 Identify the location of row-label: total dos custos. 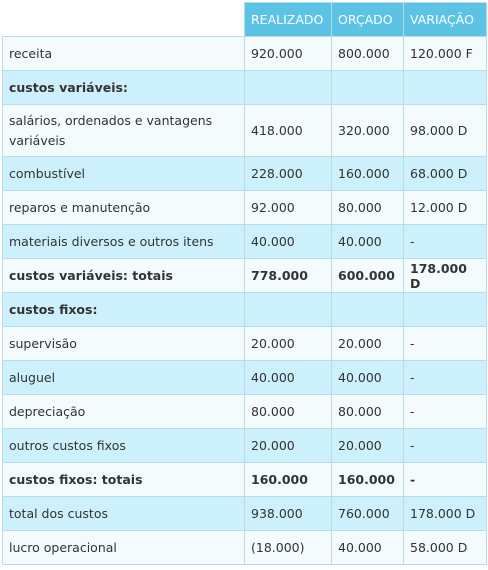
(123, 513).